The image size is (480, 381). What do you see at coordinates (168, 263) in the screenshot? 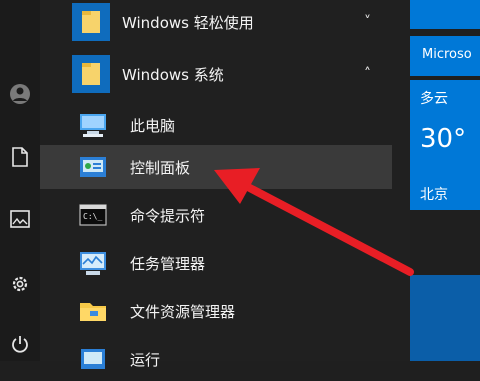
I see `item-label: 任务管理器` at bounding box center [168, 263].